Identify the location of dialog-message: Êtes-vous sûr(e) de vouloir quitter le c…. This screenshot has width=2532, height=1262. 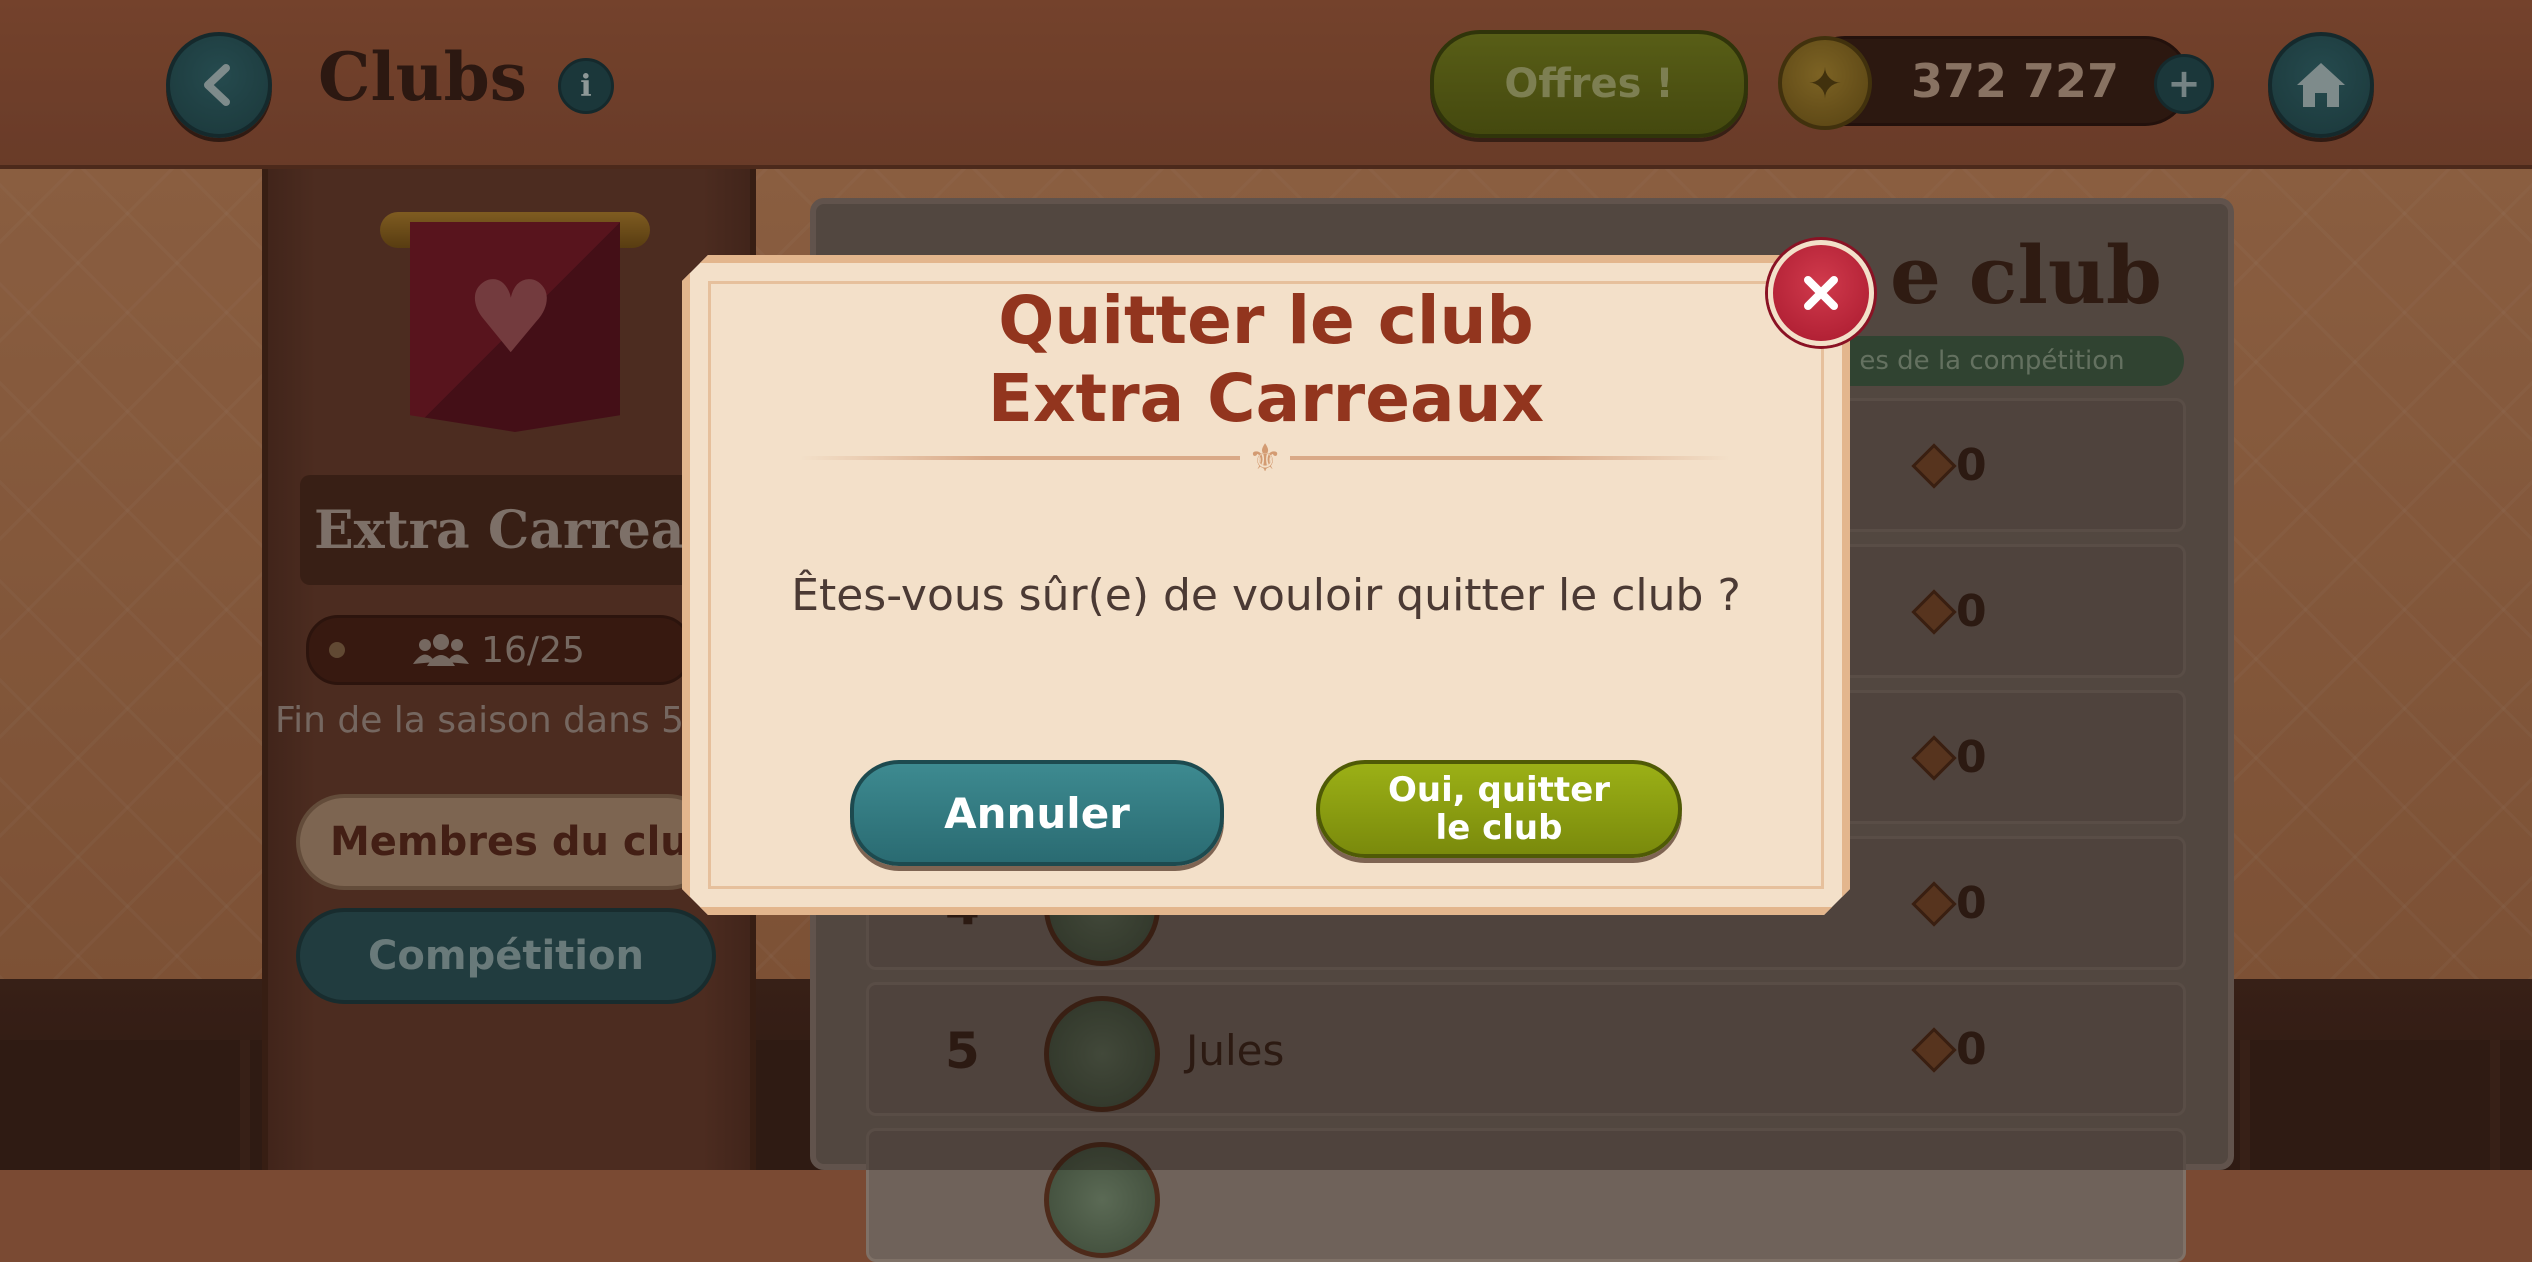
(1266, 595).